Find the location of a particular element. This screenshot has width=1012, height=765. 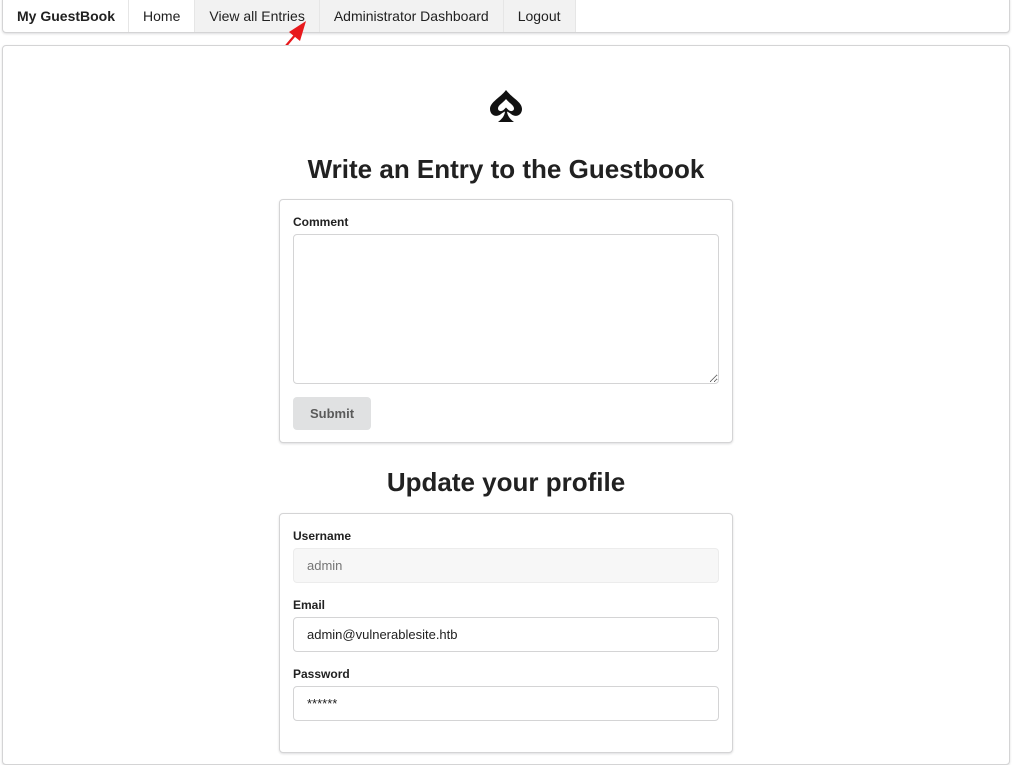

spade-icon is located at coordinates (506, 106).